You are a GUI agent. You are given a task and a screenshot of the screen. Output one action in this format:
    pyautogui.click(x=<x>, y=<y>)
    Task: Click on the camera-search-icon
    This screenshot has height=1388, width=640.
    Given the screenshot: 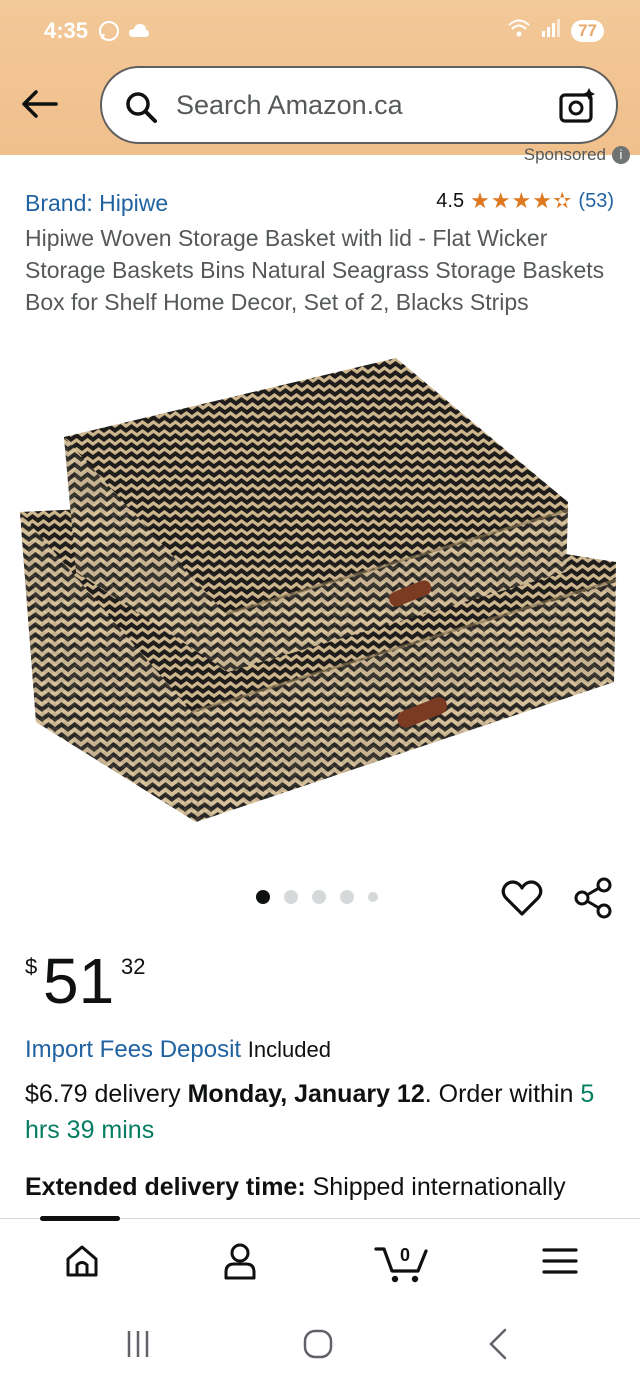 What is the action you would take?
    pyautogui.click(x=578, y=108)
    